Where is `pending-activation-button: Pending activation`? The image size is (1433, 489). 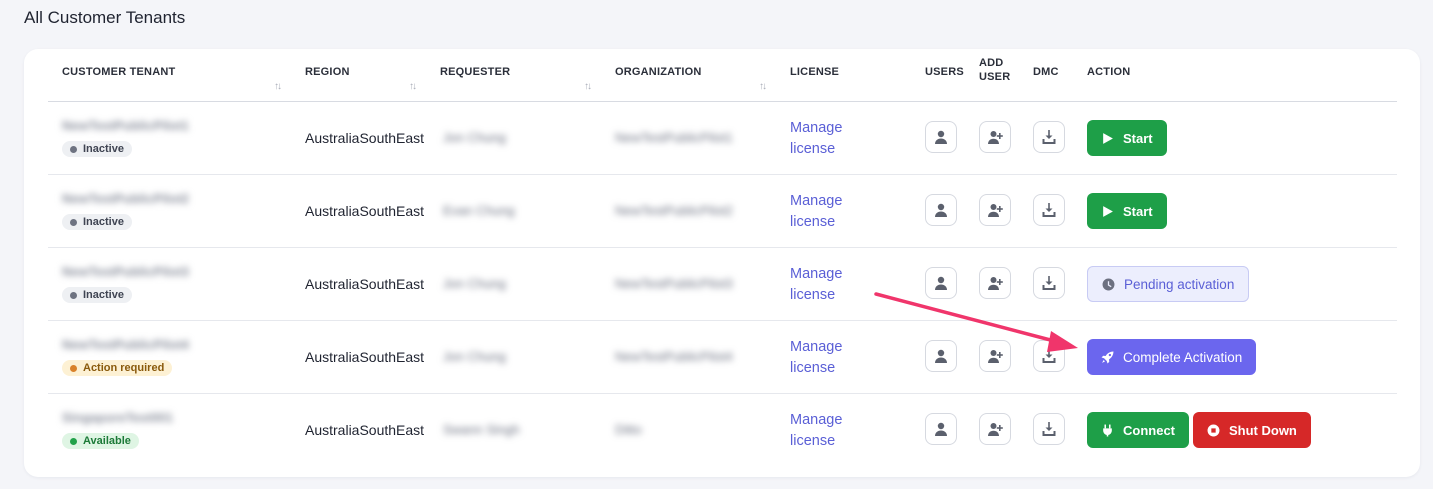 pending-activation-button: Pending activation is located at coordinates (1168, 284).